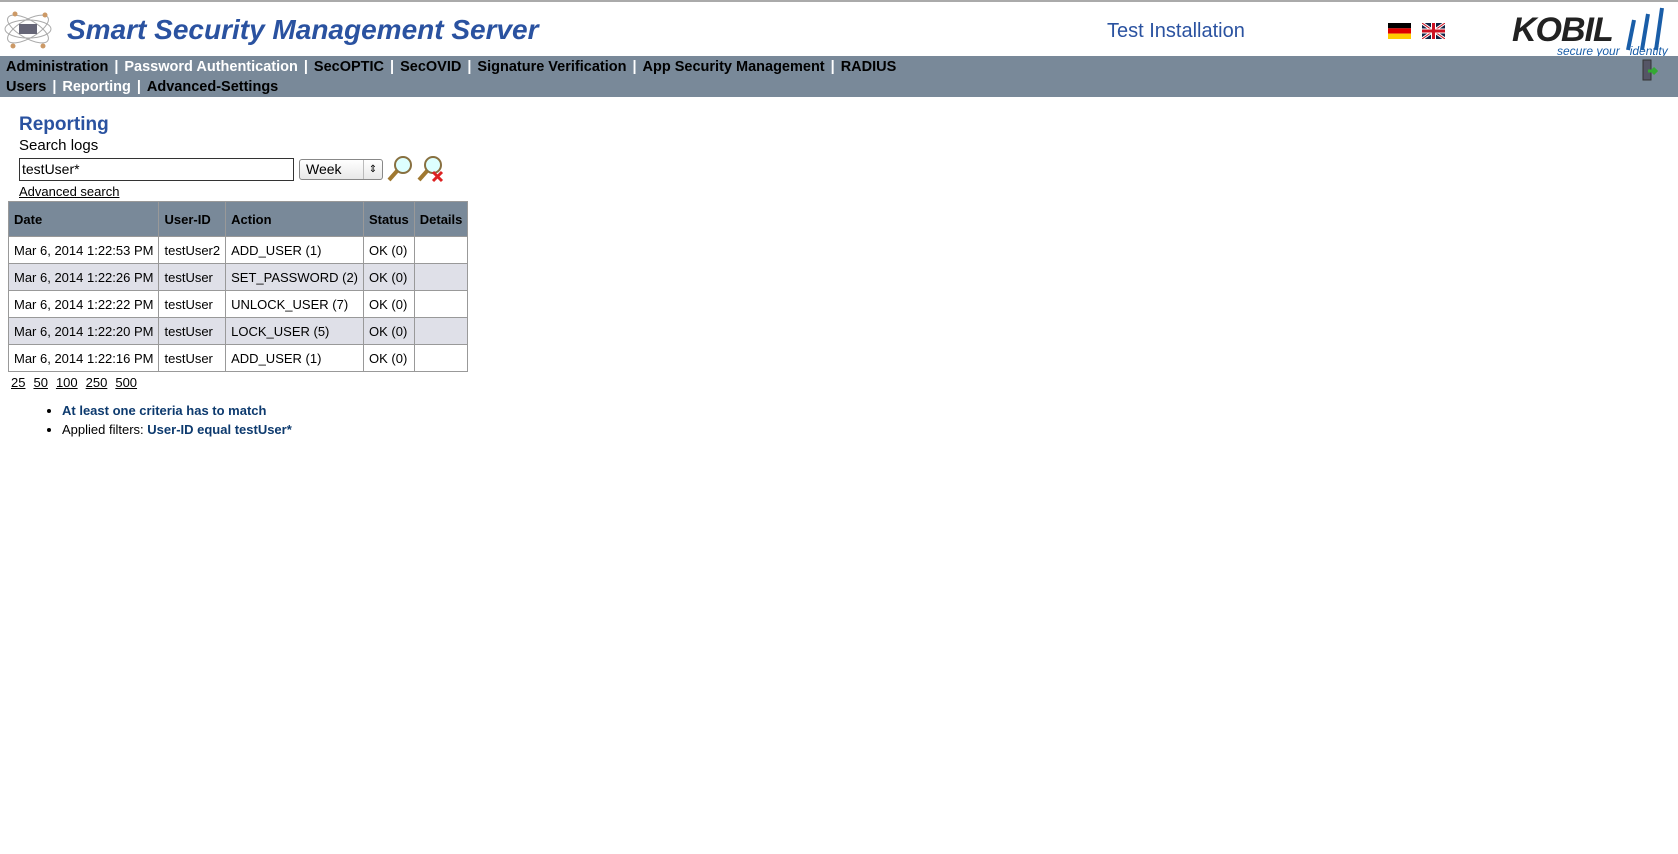 The width and height of the screenshot is (1678, 854). What do you see at coordinates (59, 145) in the screenshot?
I see `search-label: Search logs` at bounding box center [59, 145].